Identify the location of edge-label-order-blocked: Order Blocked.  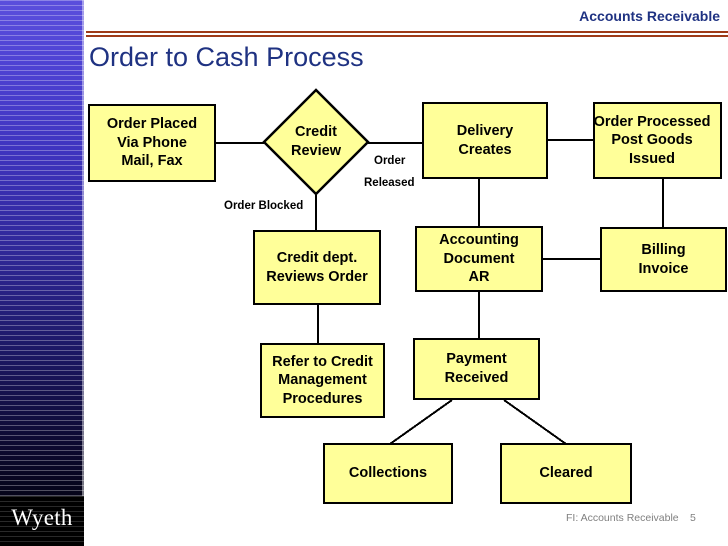
(264, 206).